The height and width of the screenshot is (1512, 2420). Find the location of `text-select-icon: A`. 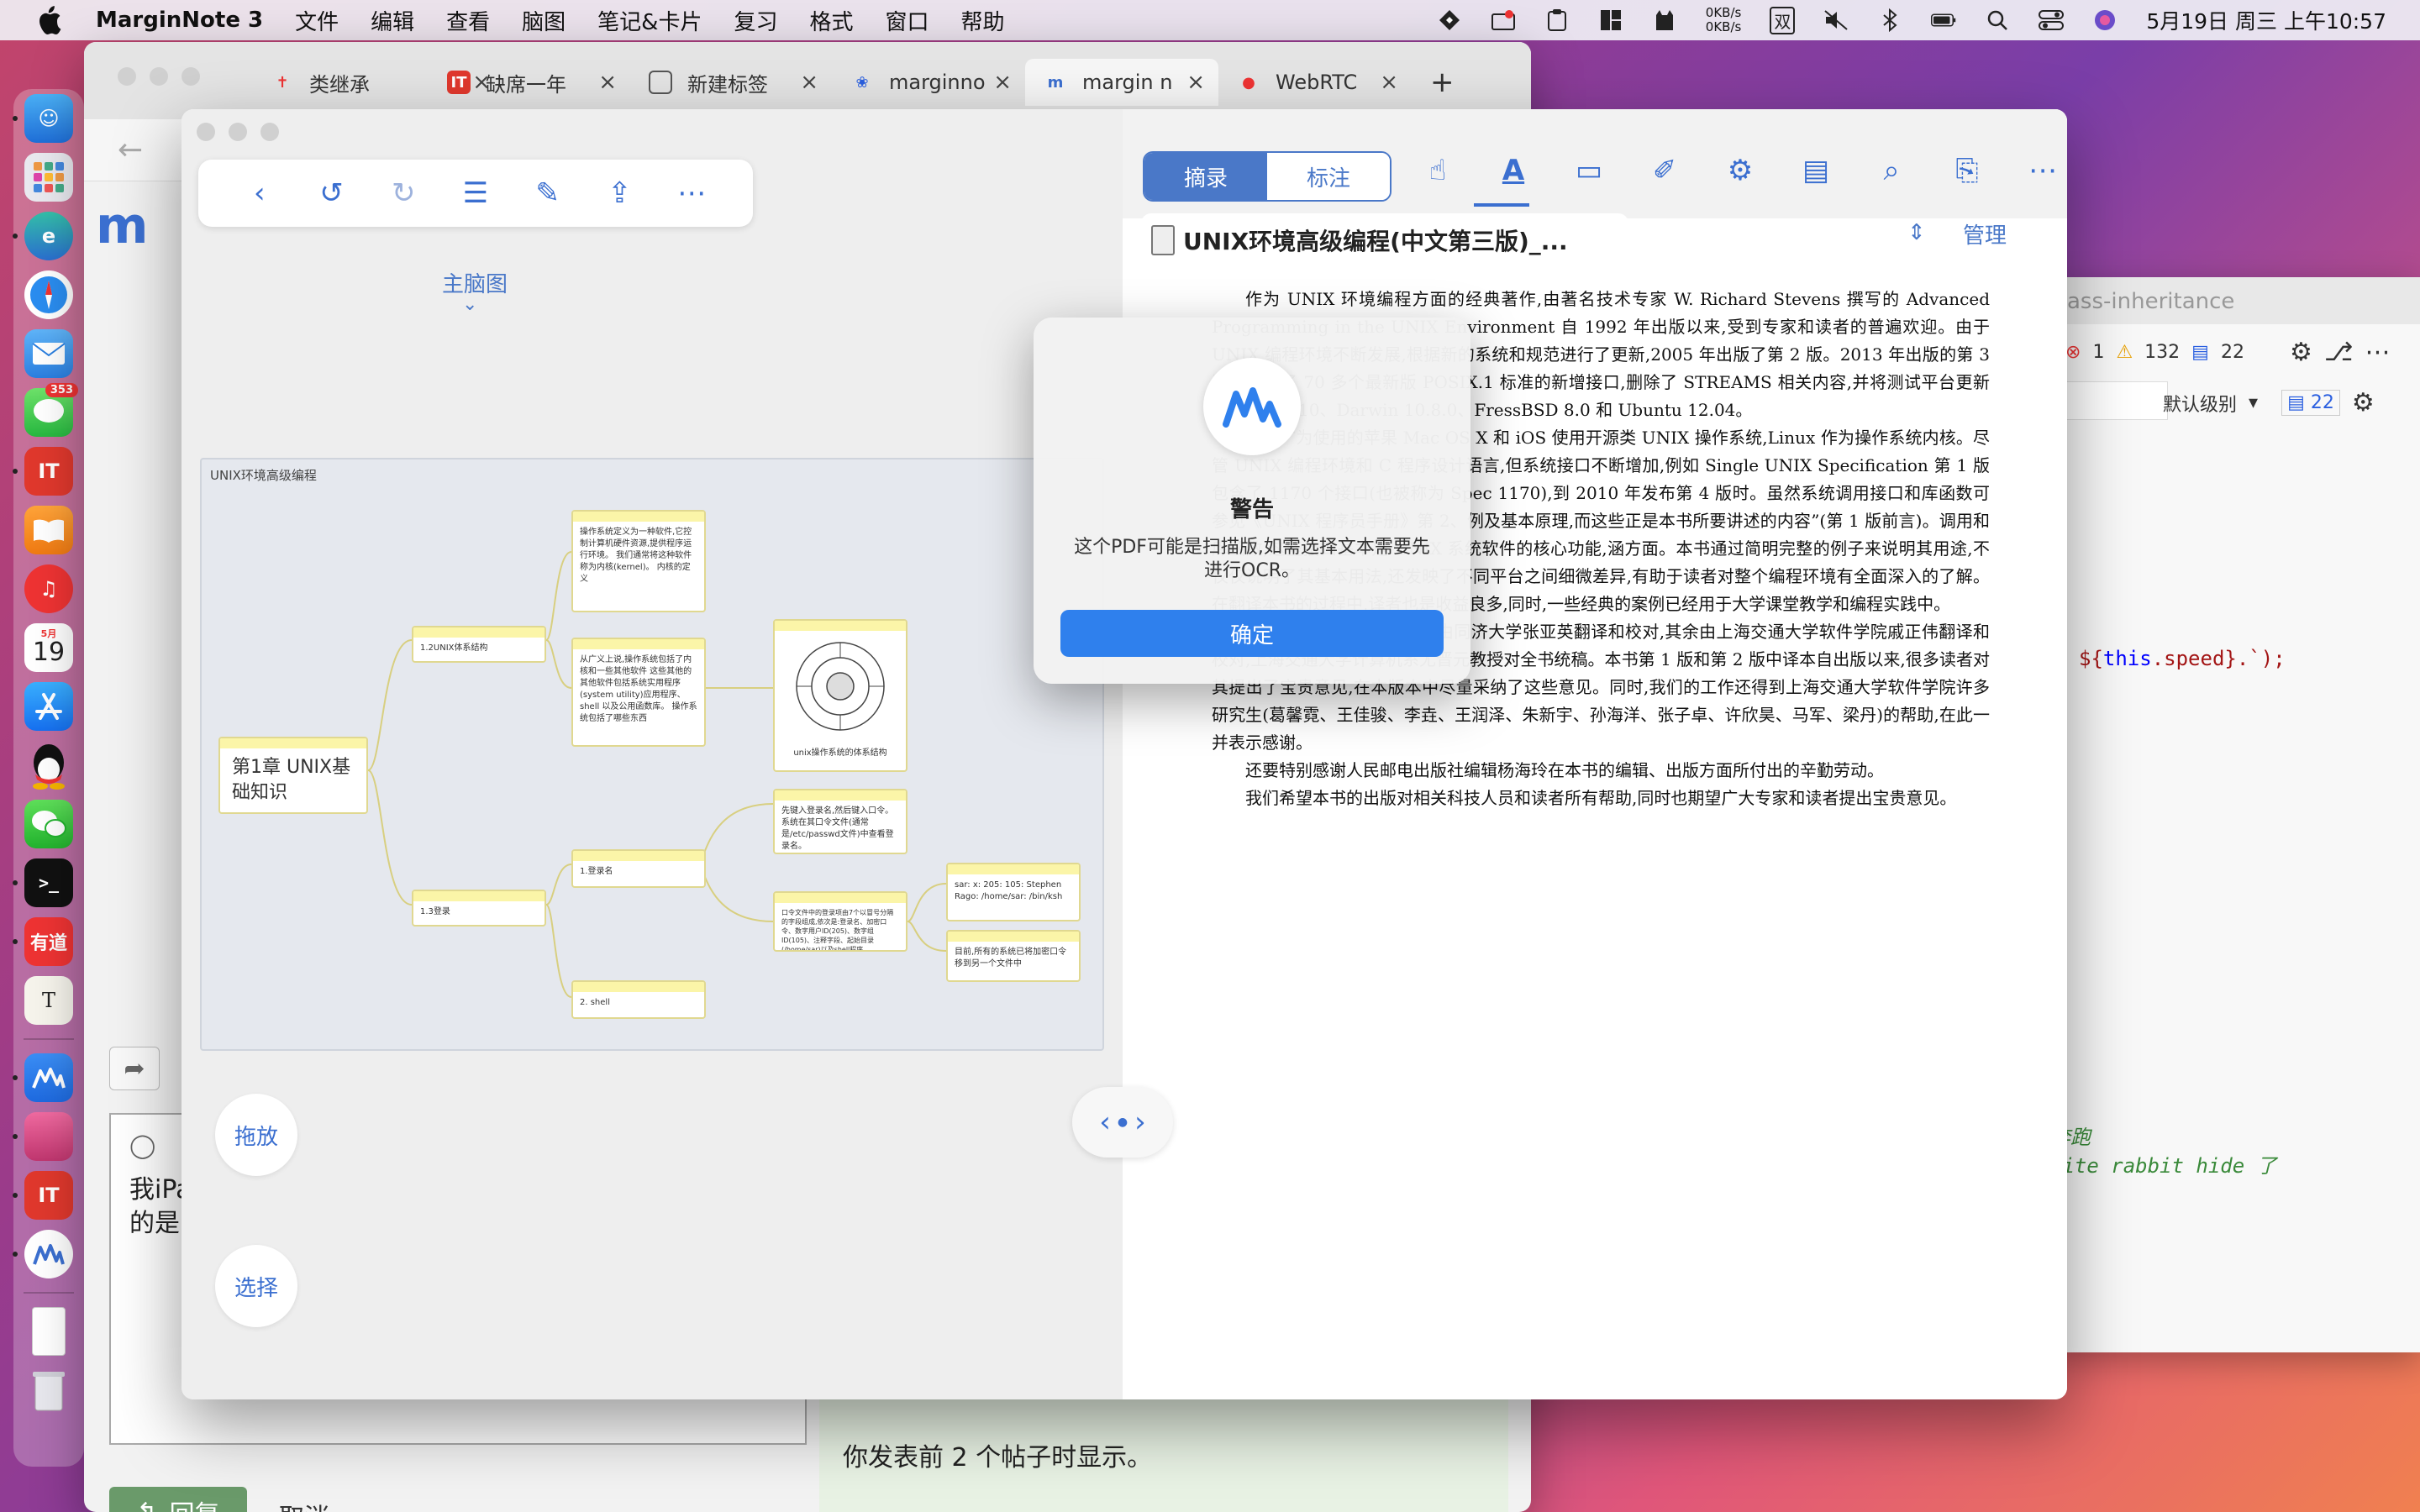

text-select-icon: A is located at coordinates (1513, 170).